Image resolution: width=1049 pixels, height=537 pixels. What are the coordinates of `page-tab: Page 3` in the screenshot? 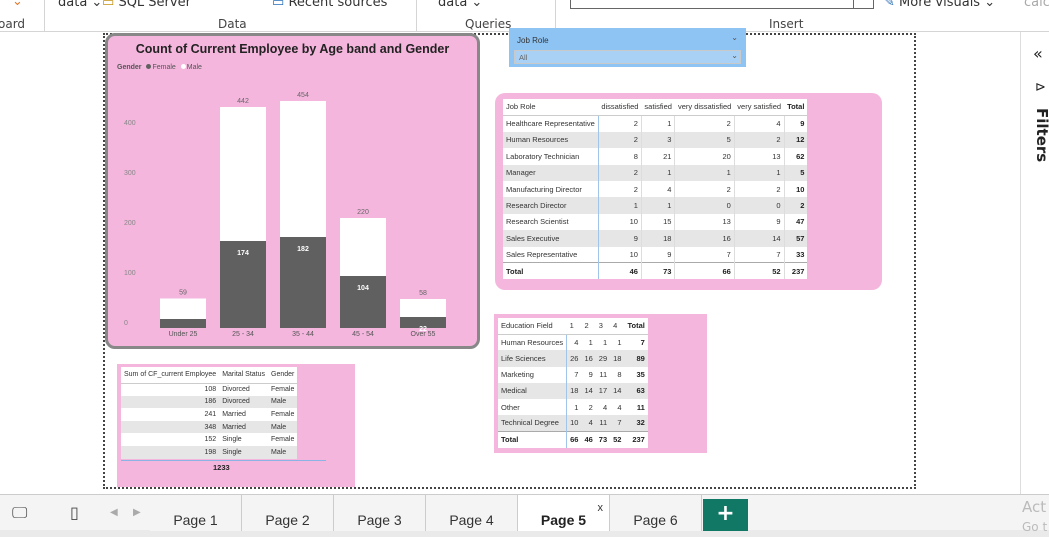 It's located at (380, 513).